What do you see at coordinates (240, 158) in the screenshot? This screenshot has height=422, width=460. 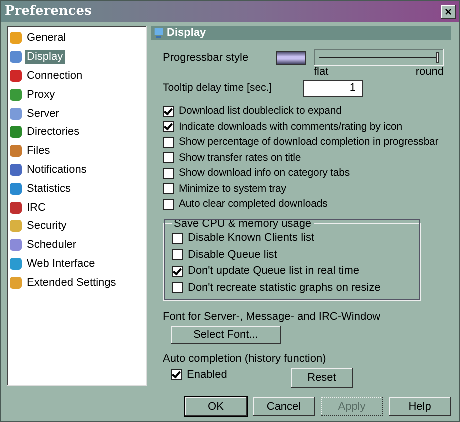 I see `option-label: Show transfer rates on title` at bounding box center [240, 158].